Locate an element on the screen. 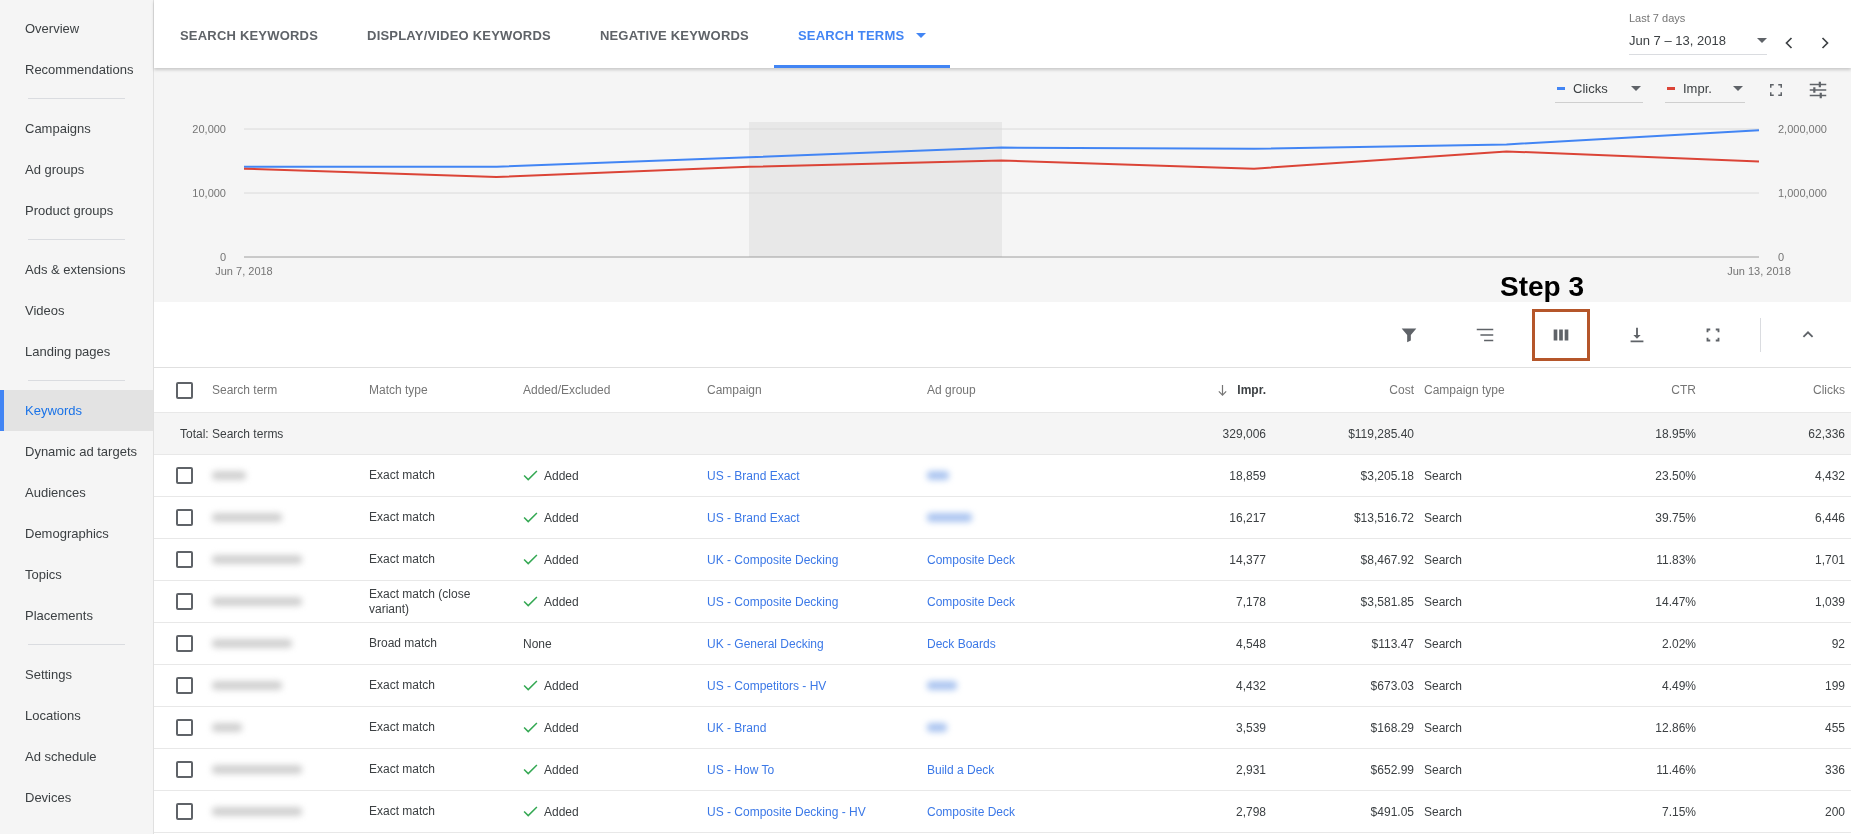 Image resolution: width=1851 pixels, height=834 pixels. column-header: Ad group is located at coordinates (951, 390).